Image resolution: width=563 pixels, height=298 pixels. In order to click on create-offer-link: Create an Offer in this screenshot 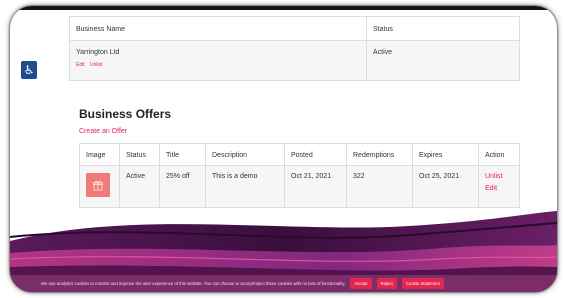, I will do `click(103, 131)`.